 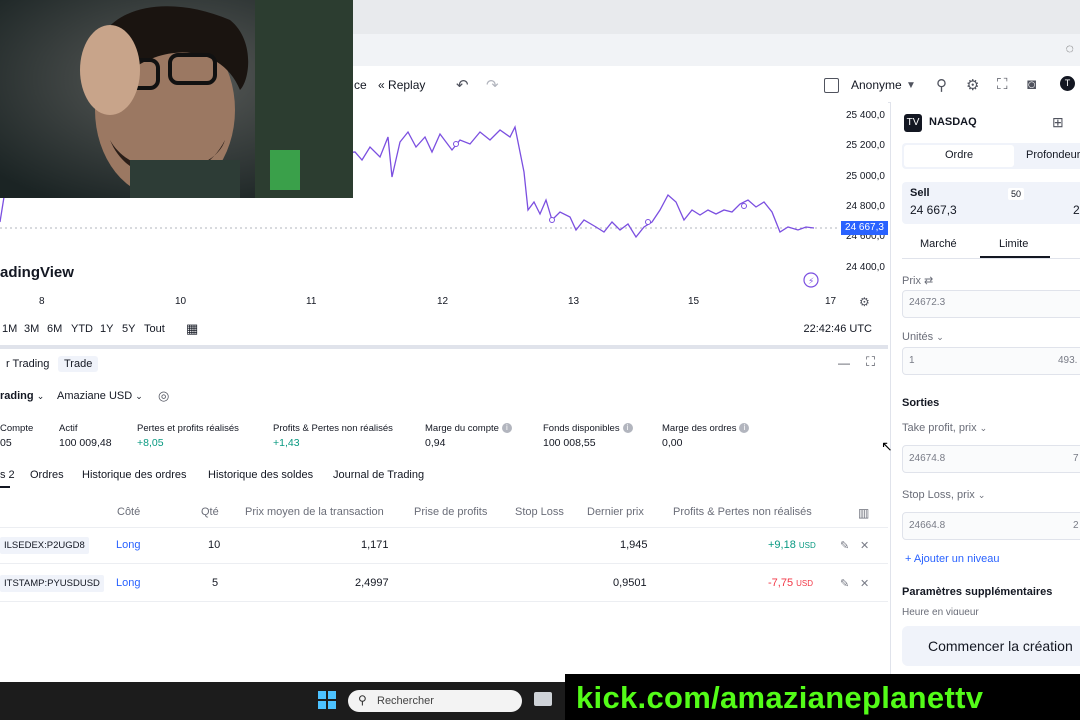 What do you see at coordinates (362, 700) in the screenshot?
I see `search-icon: ⚲` at bounding box center [362, 700].